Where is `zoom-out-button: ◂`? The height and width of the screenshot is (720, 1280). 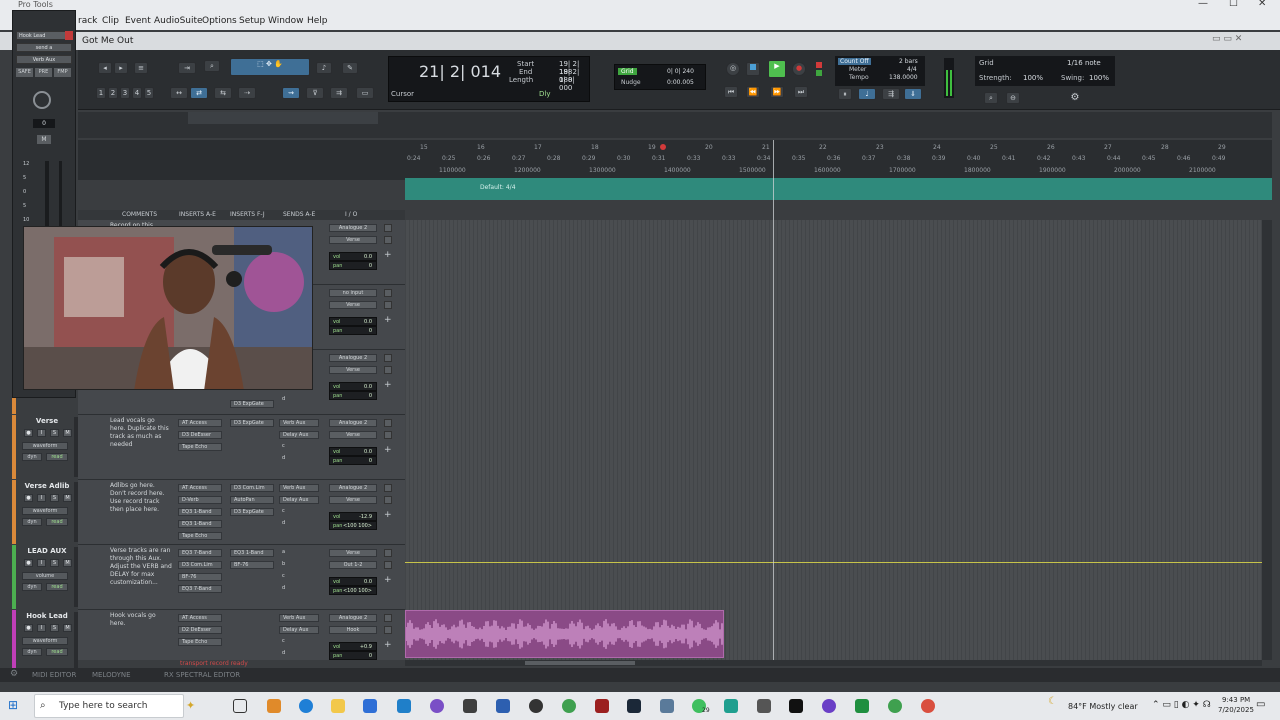
zoom-out-button: ◂ is located at coordinates (105, 68).